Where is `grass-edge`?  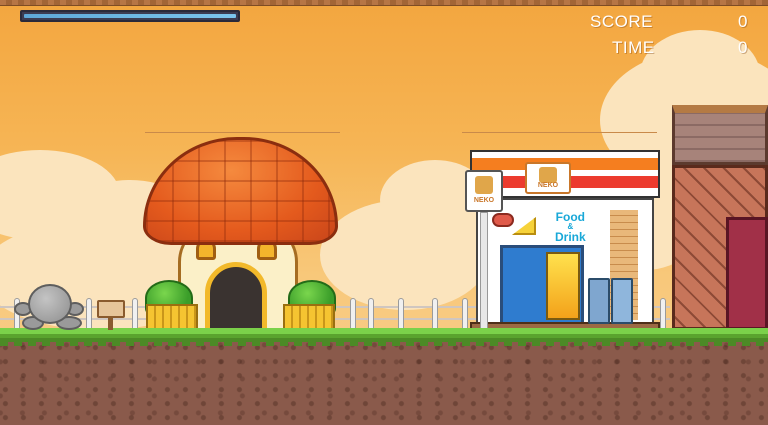 grass-edge is located at coordinates (384, 344).